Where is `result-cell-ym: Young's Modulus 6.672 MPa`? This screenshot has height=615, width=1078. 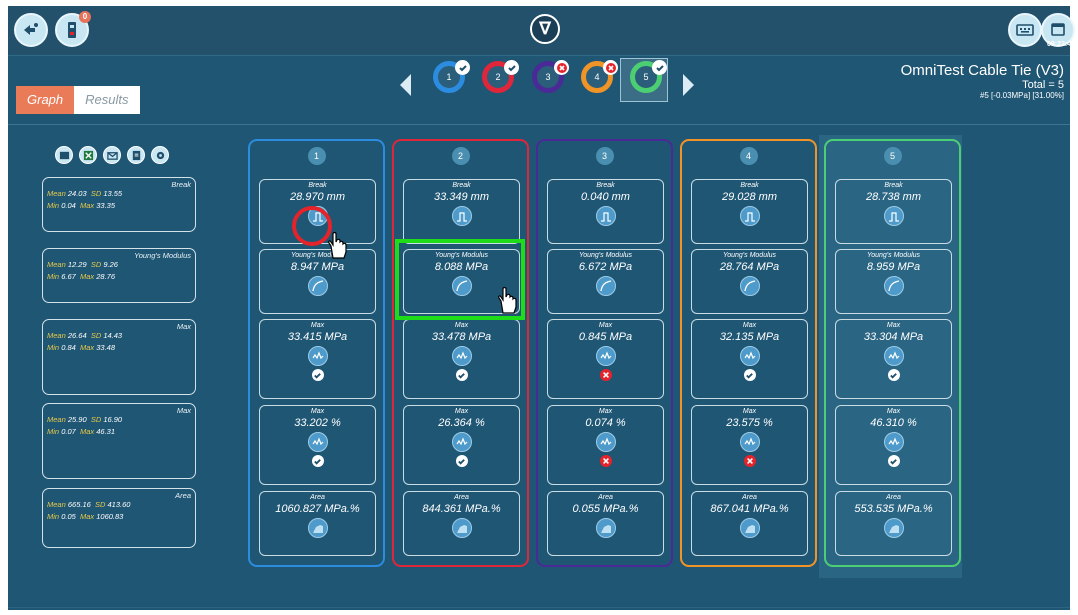
result-cell-ym: Young's Modulus 6.672 MPa is located at coordinates (605, 281).